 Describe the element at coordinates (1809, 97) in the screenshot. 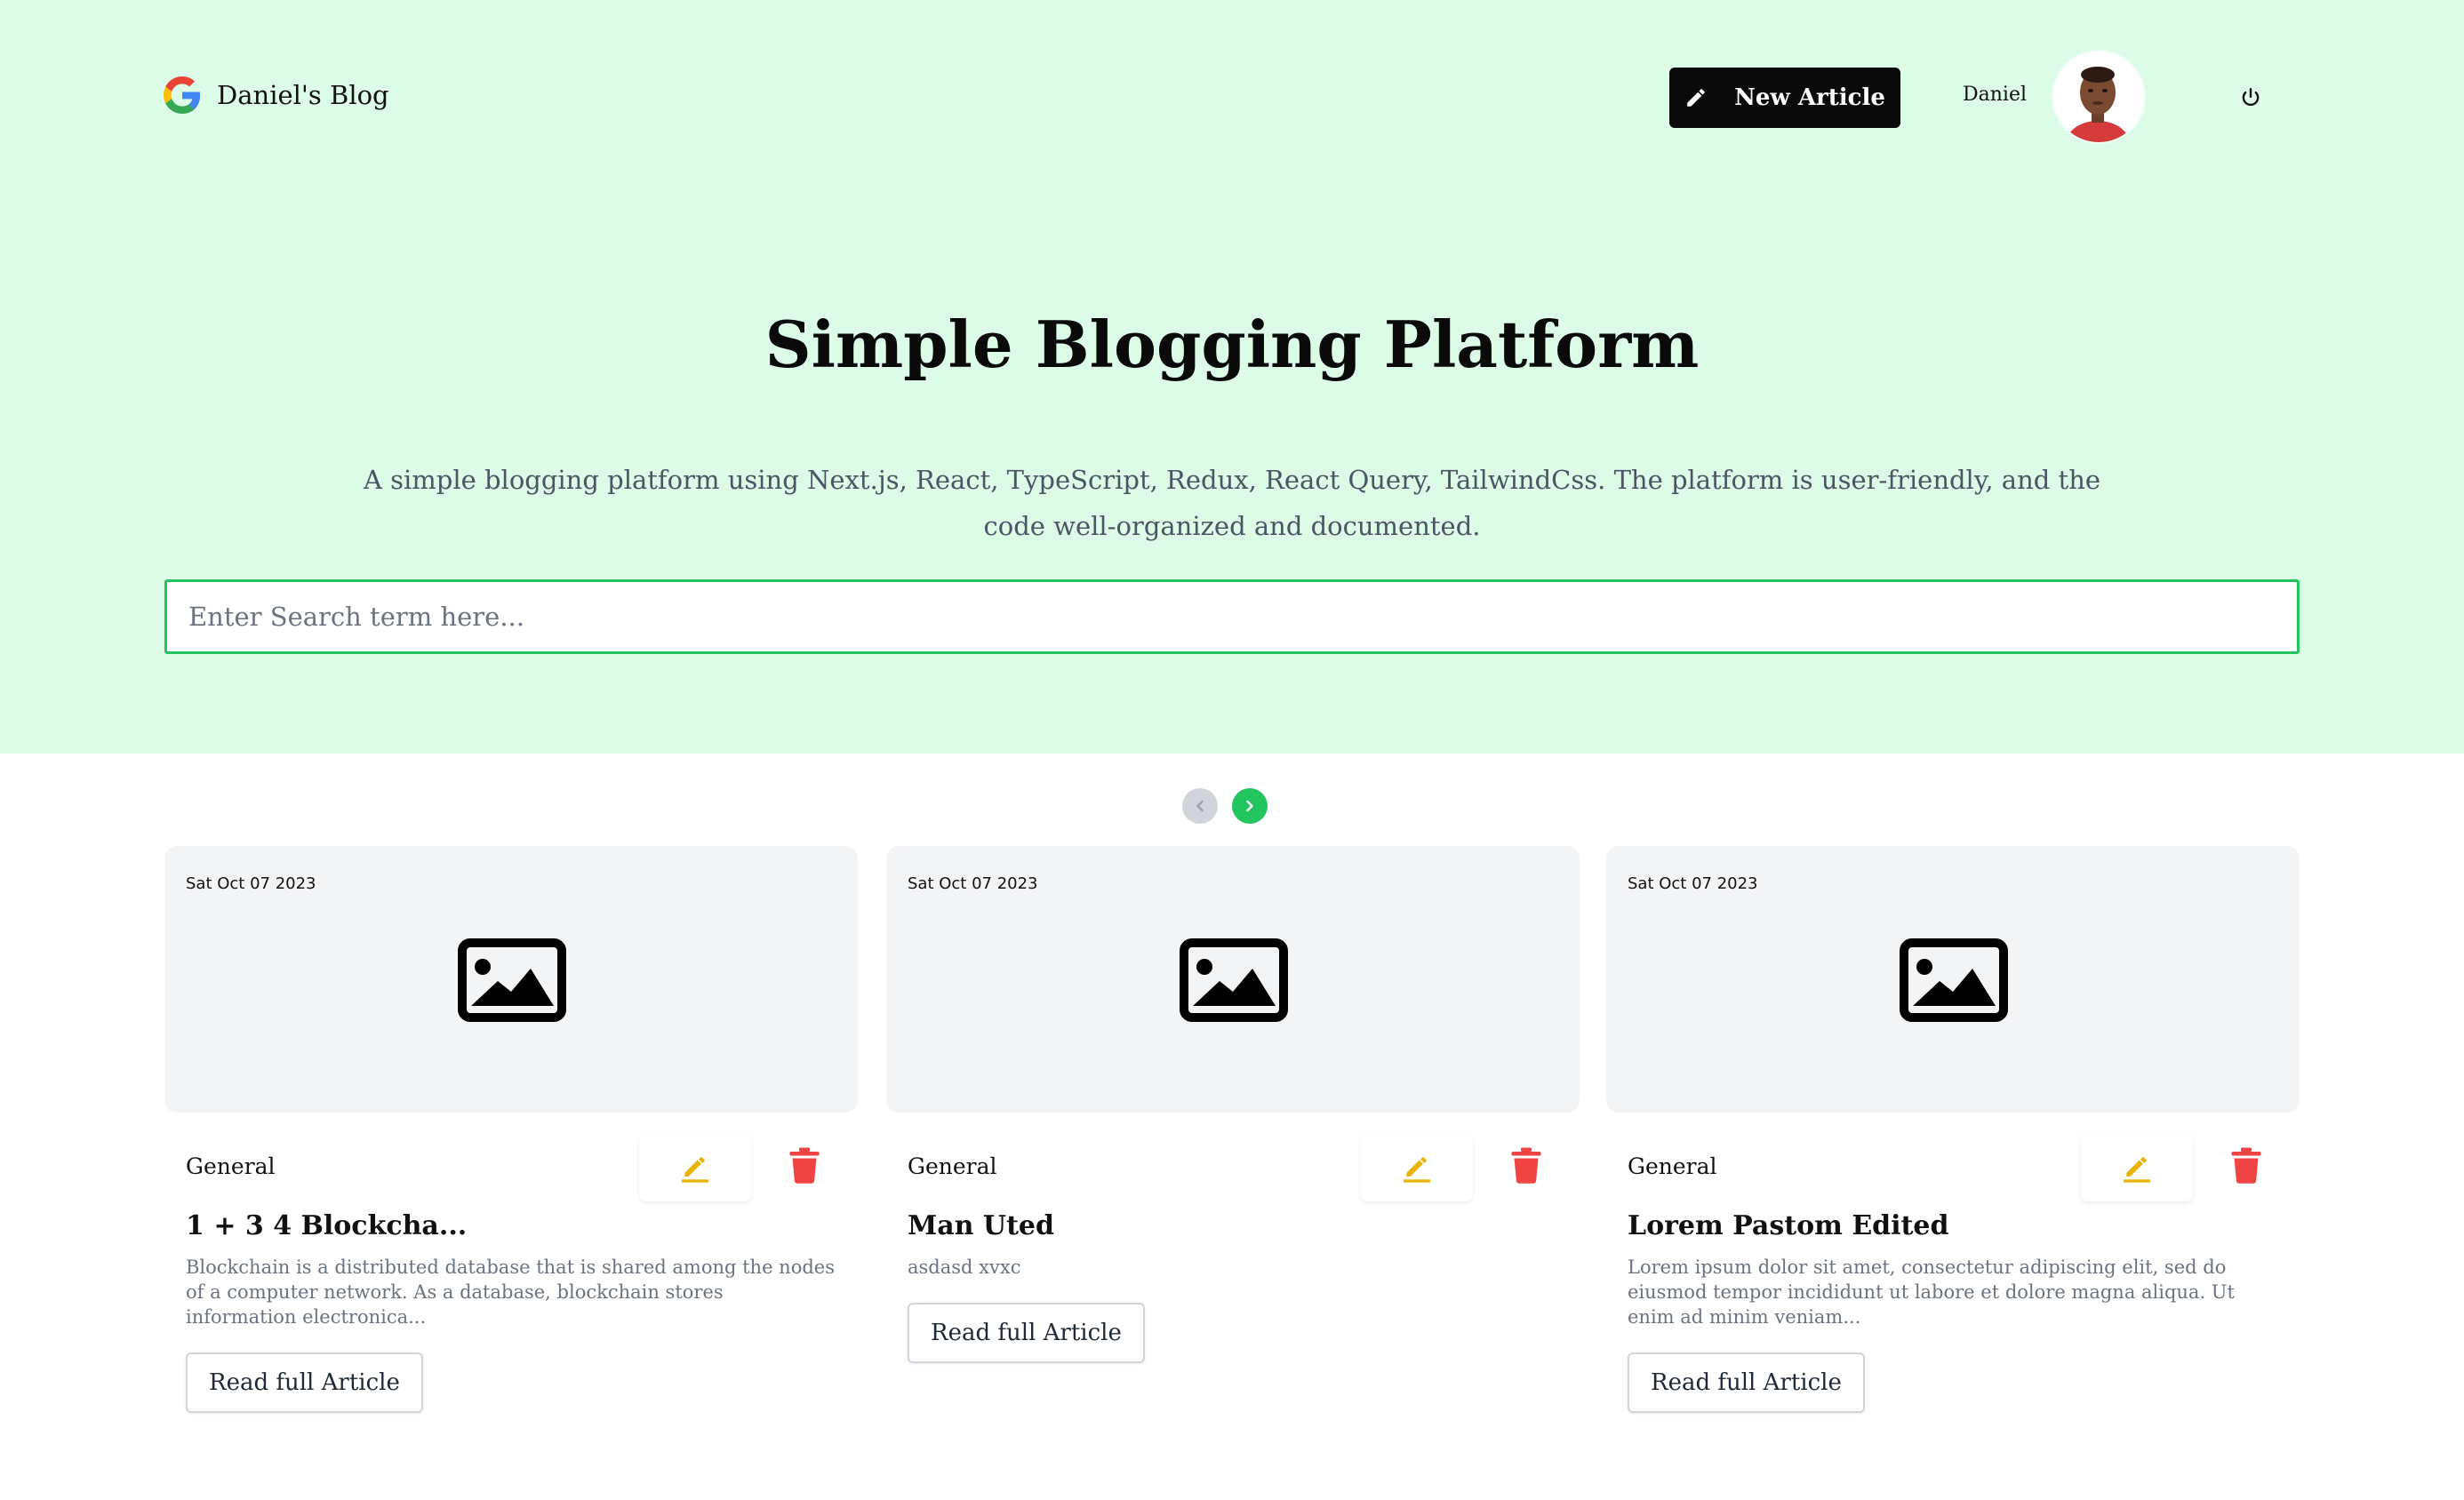

I see `new-article-label: New Article` at that location.